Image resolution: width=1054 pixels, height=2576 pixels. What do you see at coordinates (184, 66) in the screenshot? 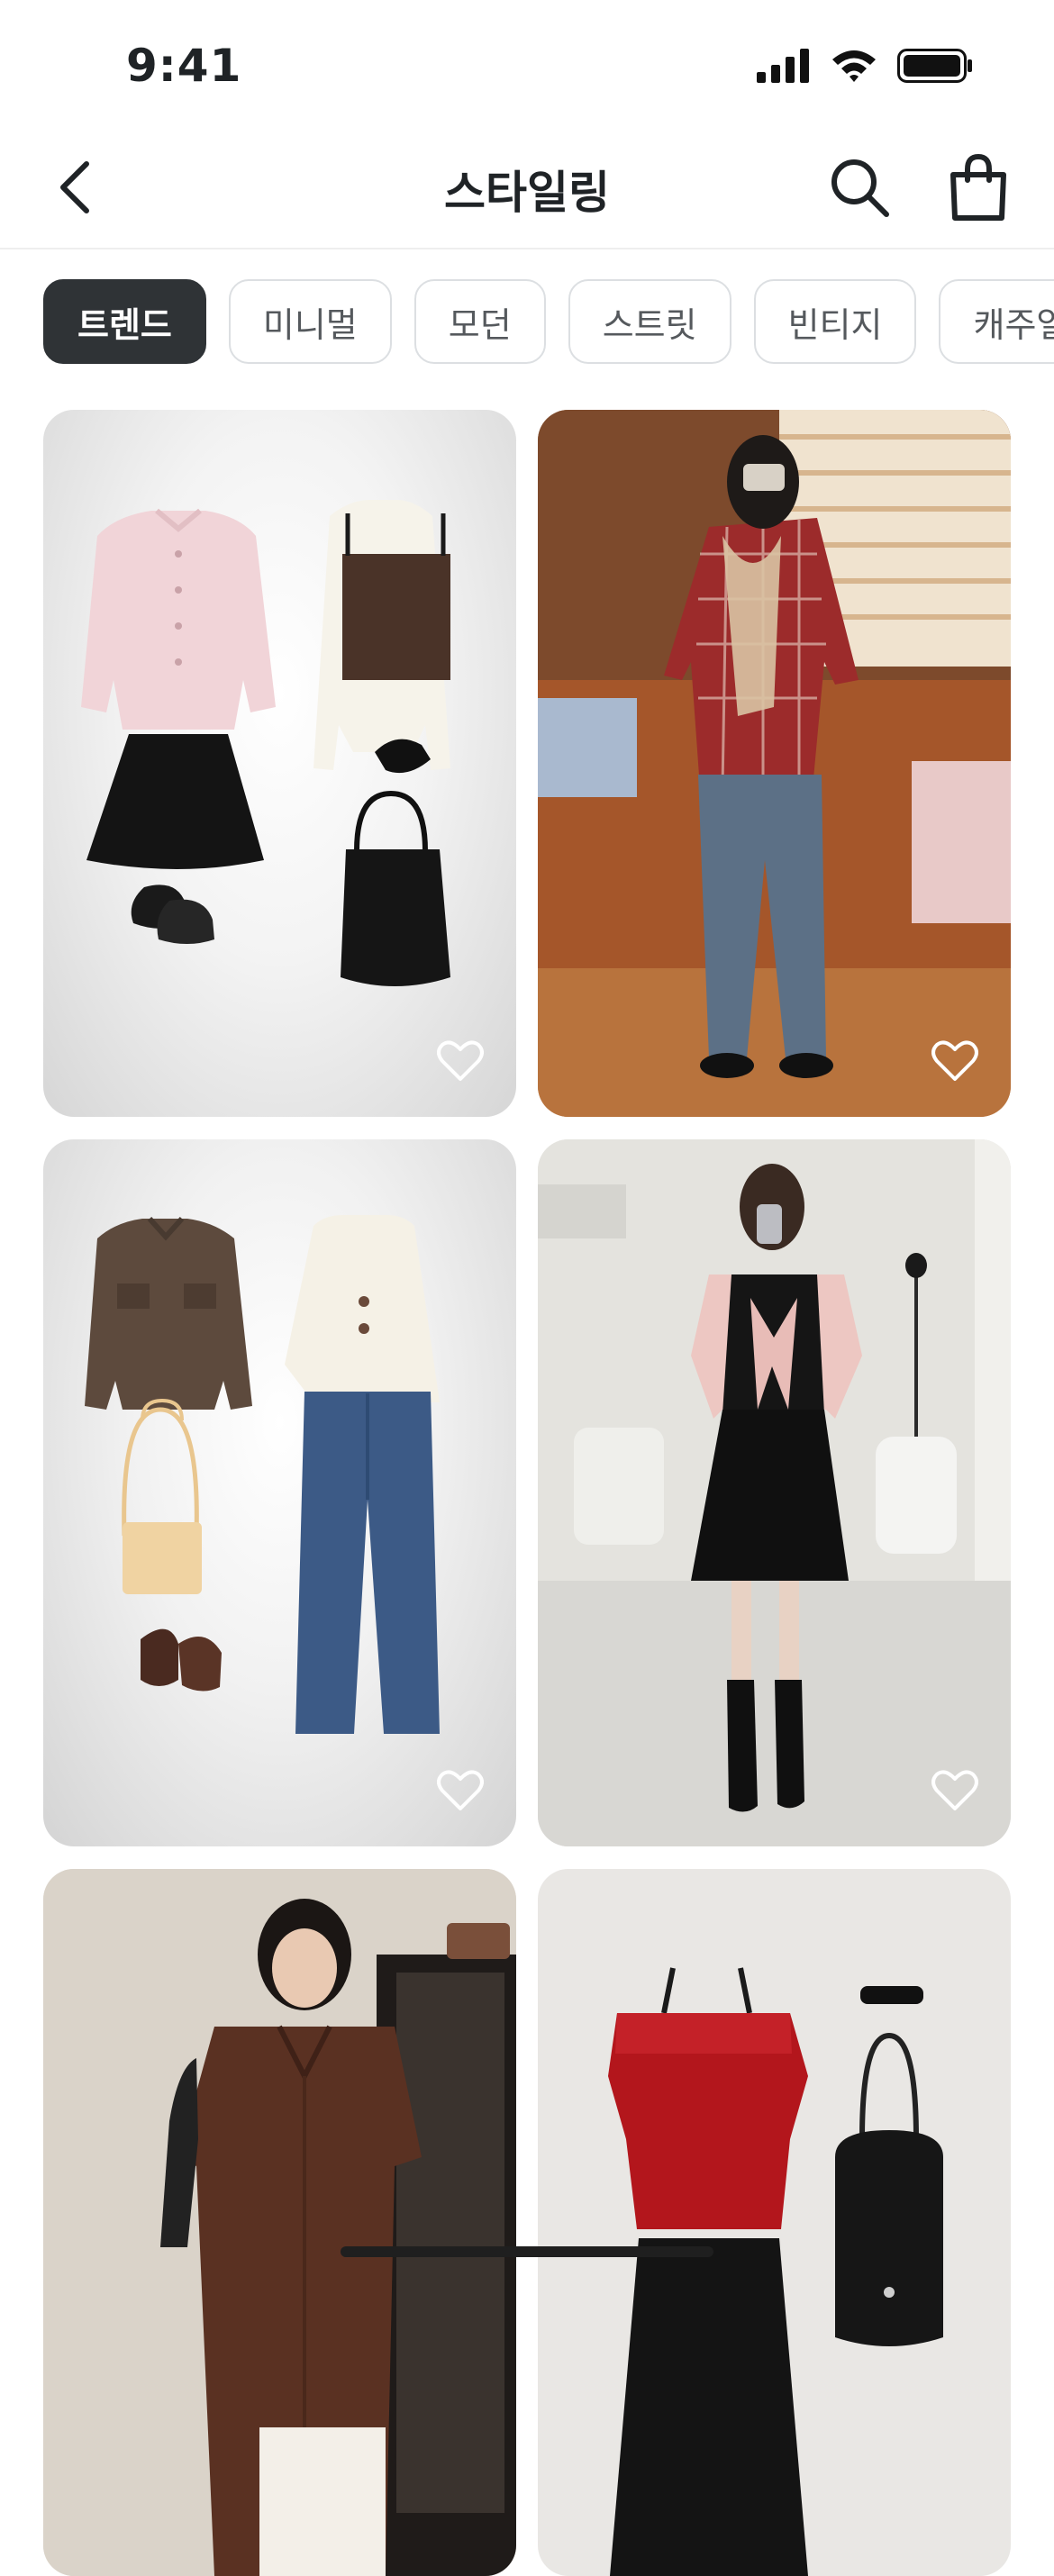
I see `status-time: 9:41` at bounding box center [184, 66].